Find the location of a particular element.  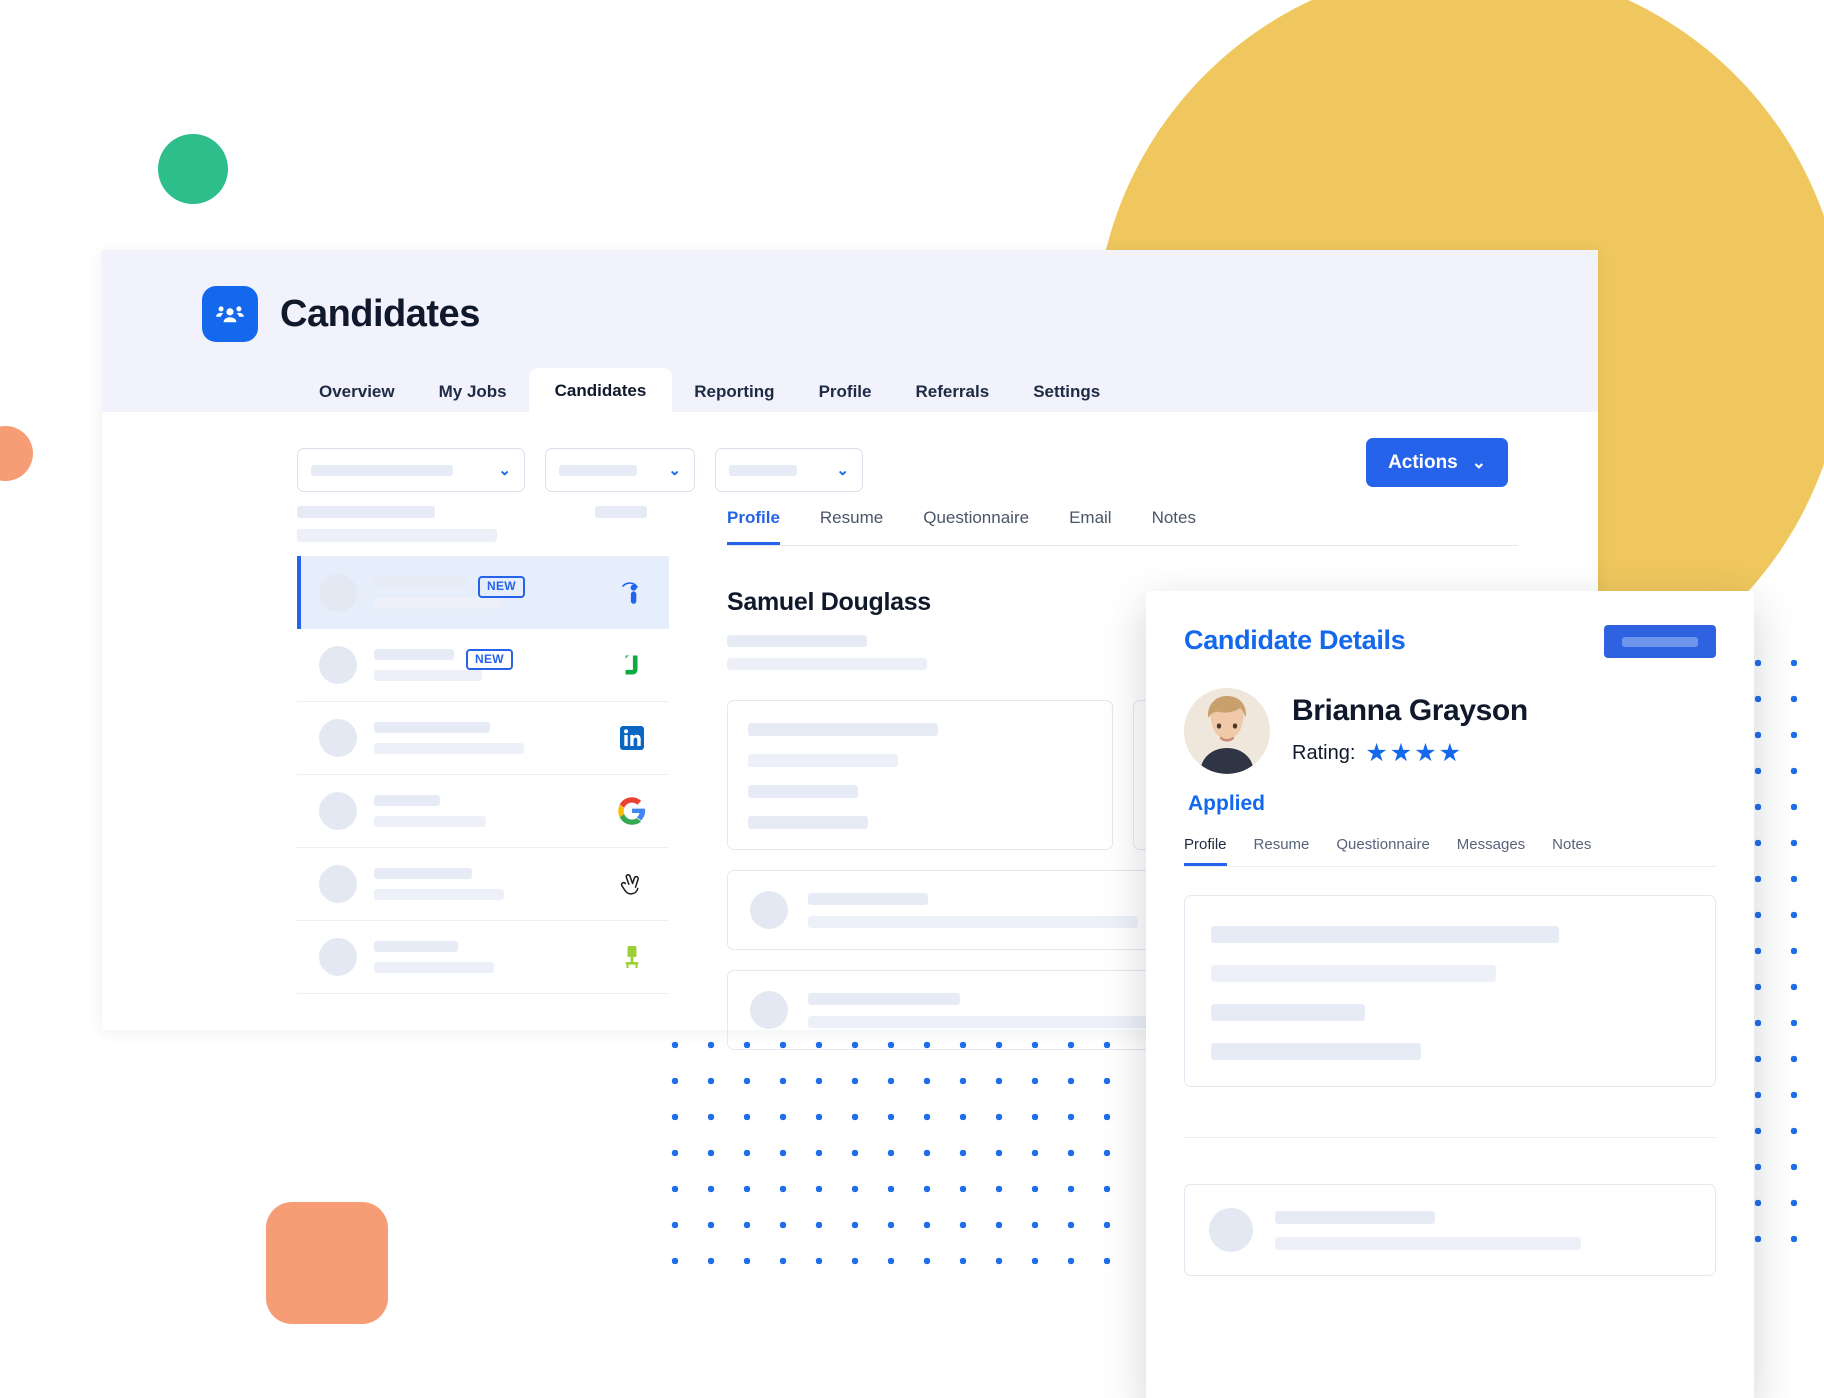

tab-reporting: Reporting is located at coordinates (734, 391).